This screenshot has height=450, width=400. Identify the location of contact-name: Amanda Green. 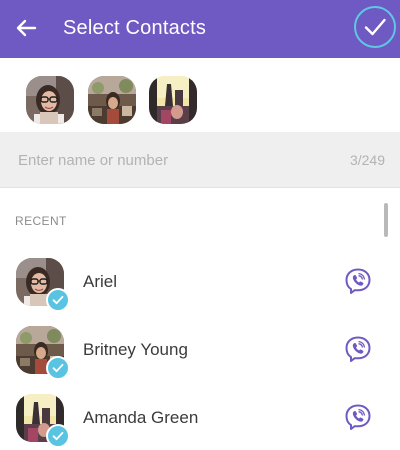
(141, 417).